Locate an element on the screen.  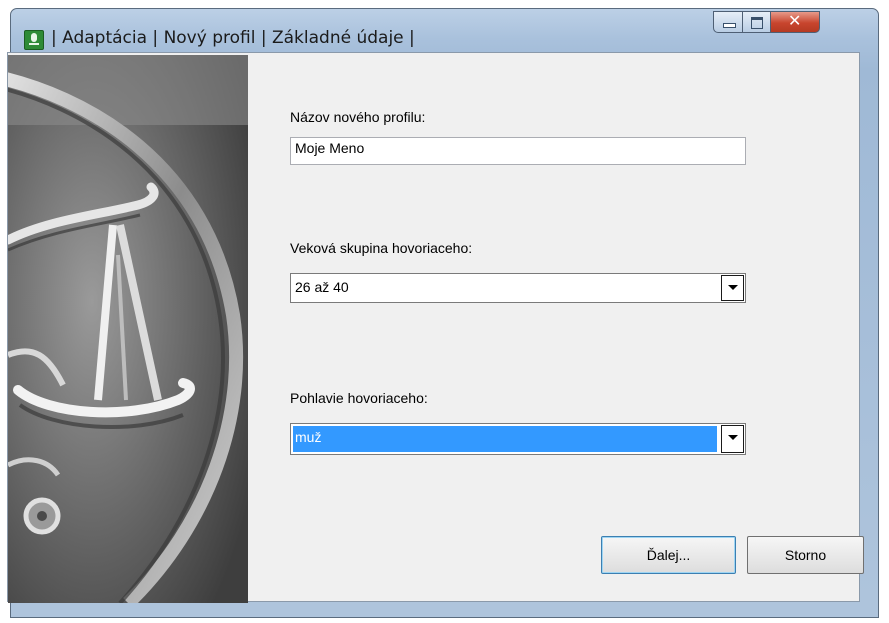
maximize-icon is located at coordinates (757, 23).